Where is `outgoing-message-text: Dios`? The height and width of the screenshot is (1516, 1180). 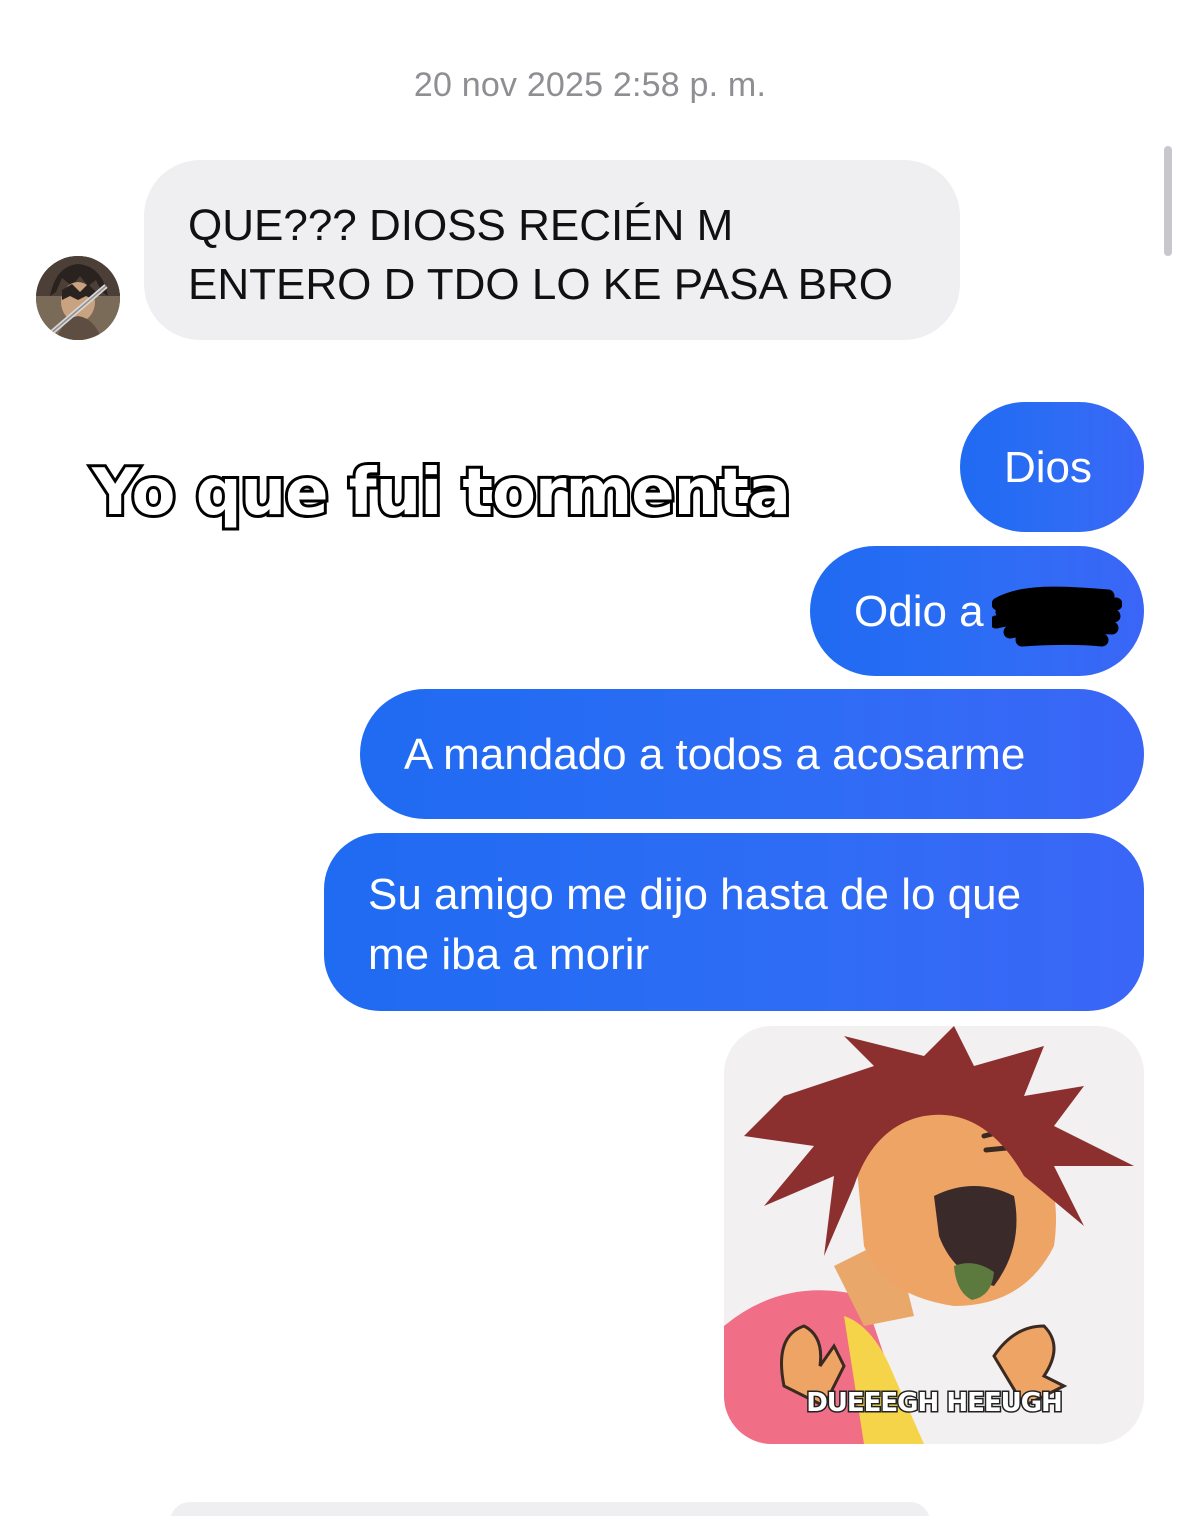 outgoing-message-text: Dios is located at coordinates (1048, 467).